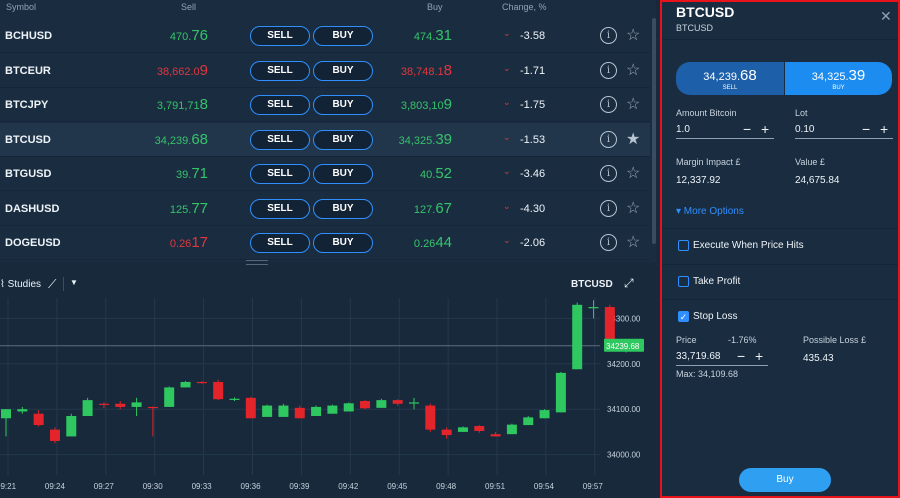 The image size is (900, 498). Describe the element at coordinates (188, 7) in the screenshot. I see `header-sell: Sell` at that location.